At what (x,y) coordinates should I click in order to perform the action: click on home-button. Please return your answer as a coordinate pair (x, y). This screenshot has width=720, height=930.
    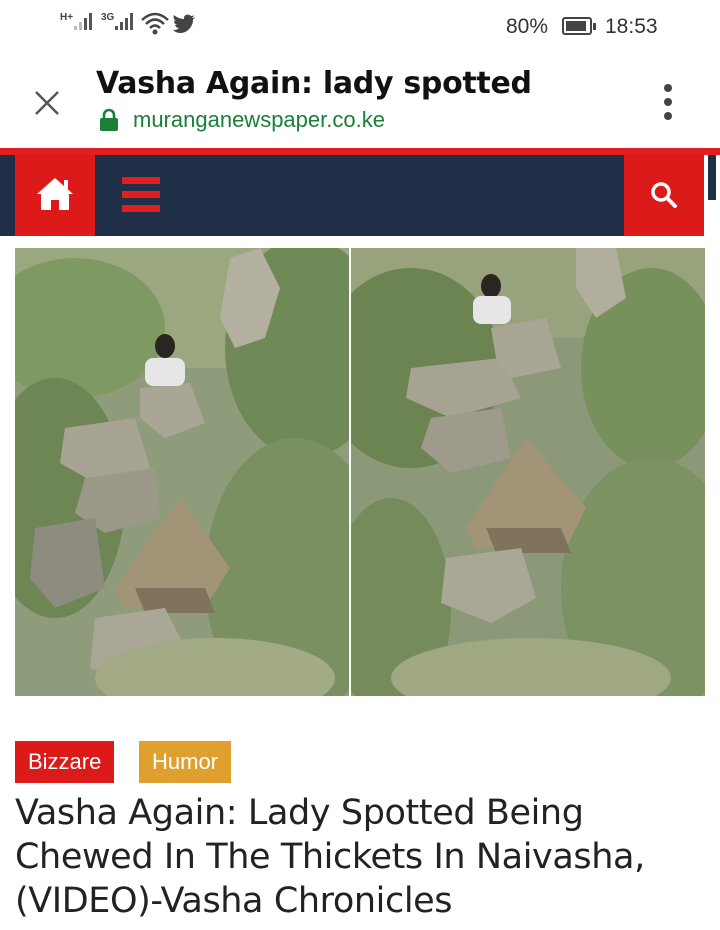
    Looking at the image, I should click on (55, 195).